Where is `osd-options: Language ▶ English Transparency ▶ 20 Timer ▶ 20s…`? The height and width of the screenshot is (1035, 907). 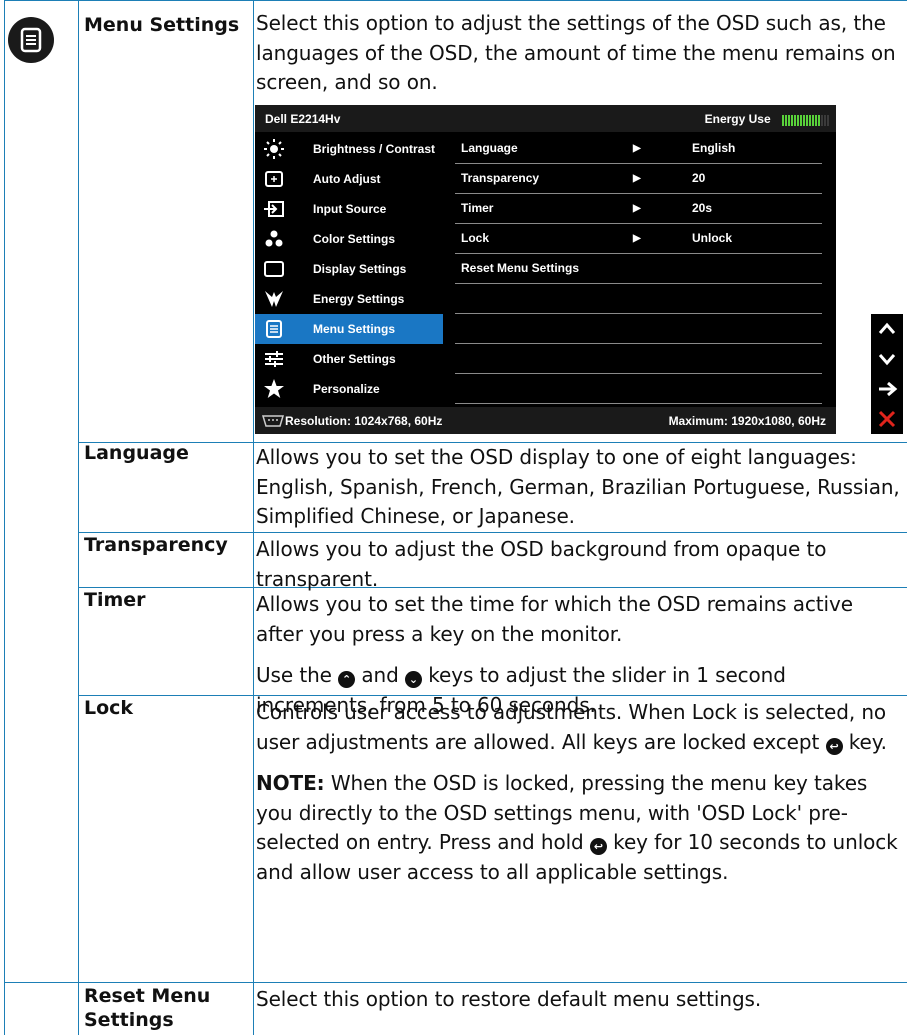 osd-options: Language ▶ English Transparency ▶ 20 Timer ▶ 20s… is located at coordinates (638, 269).